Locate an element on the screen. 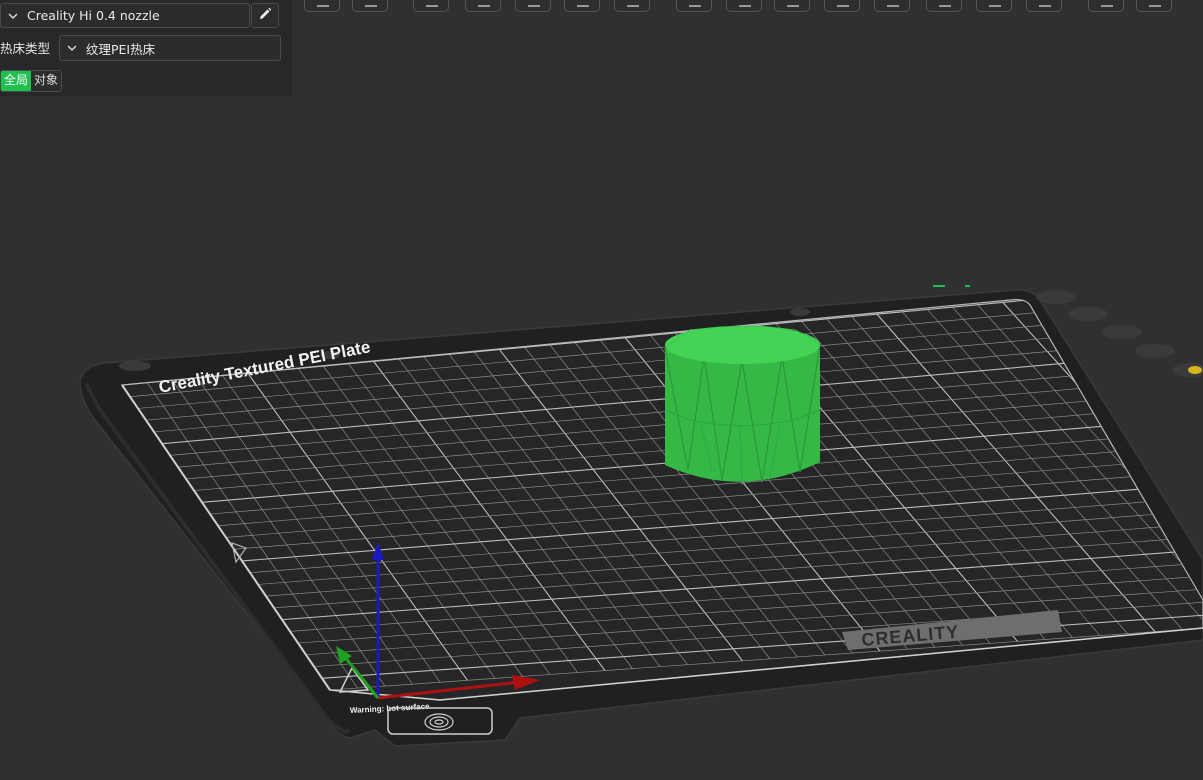 The image size is (1203, 780). top-toolbar is located at coordinates (749, 7).